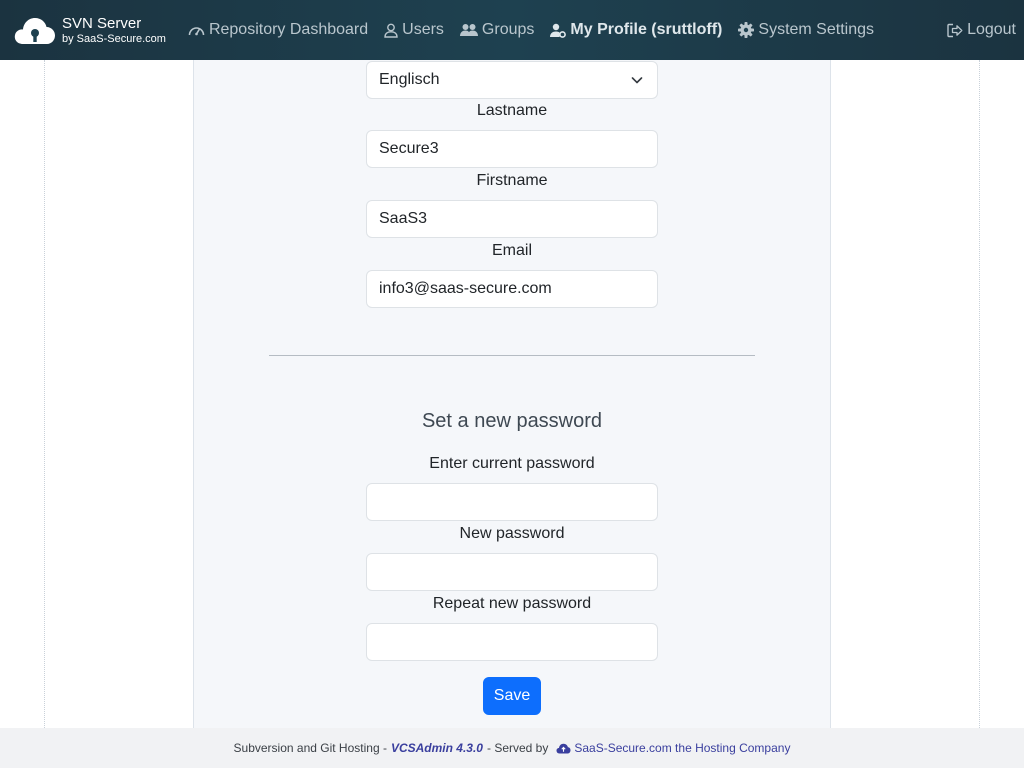 Image resolution: width=1024 pixels, height=768 pixels. Describe the element at coordinates (102, 23) in the screenshot. I see `brand-title: SVN Server` at that location.